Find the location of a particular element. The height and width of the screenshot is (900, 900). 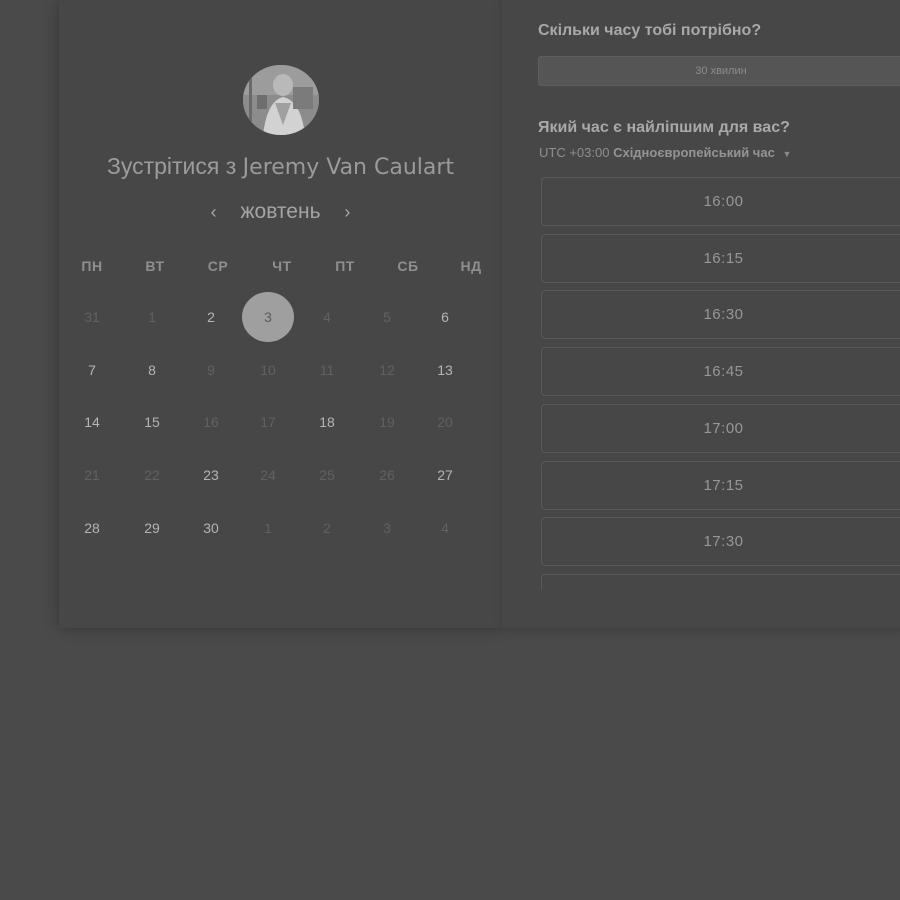

calendar-day-number: 28 is located at coordinates (92, 528).